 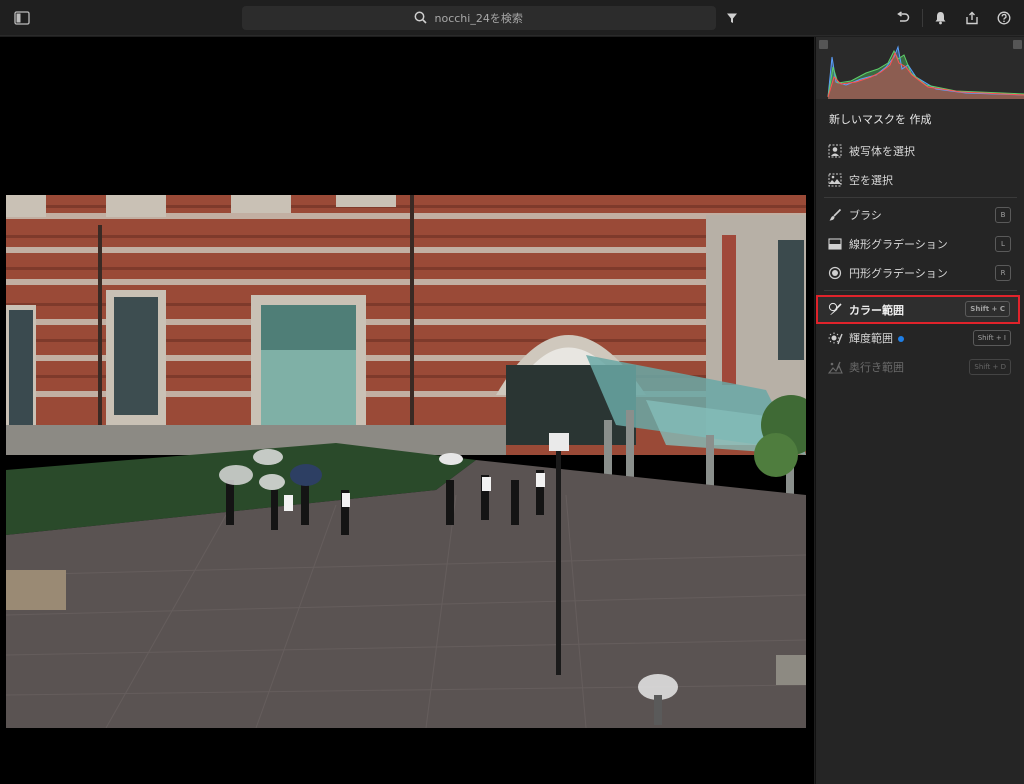 What do you see at coordinates (920, 367) in the screenshot?
I see `depth-range-item: 奥行き範囲 Shift + D` at bounding box center [920, 367].